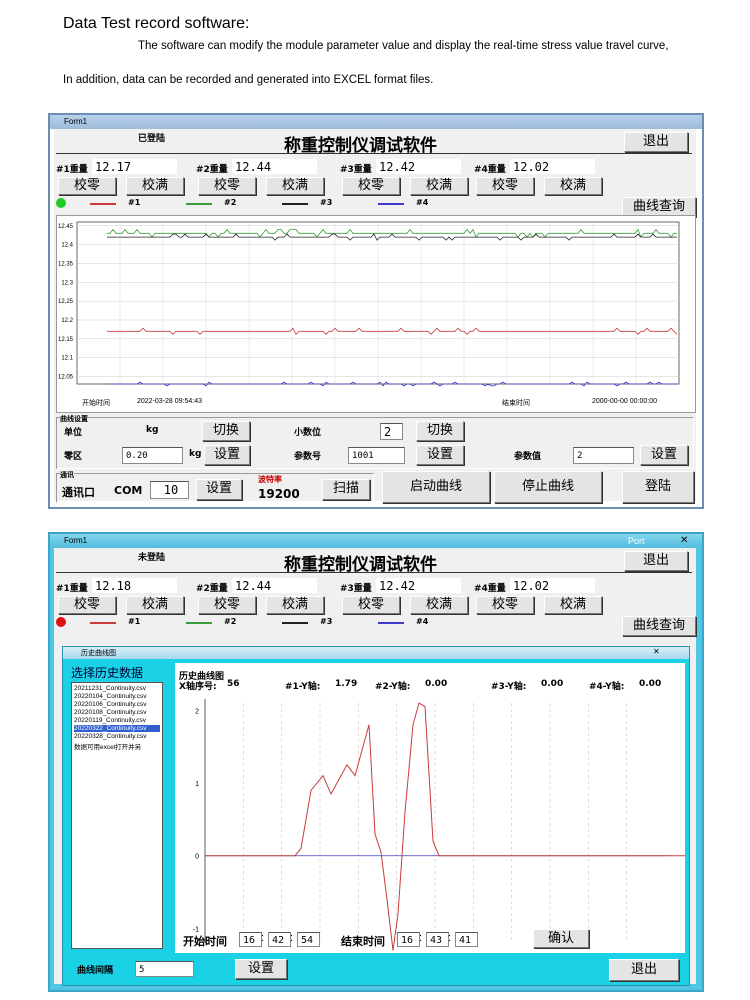 Image resolution: width=750 pixels, height=1000 pixels. What do you see at coordinates (440, 455) in the screenshot?
I see `param-no-set-button: 设置` at bounding box center [440, 455].